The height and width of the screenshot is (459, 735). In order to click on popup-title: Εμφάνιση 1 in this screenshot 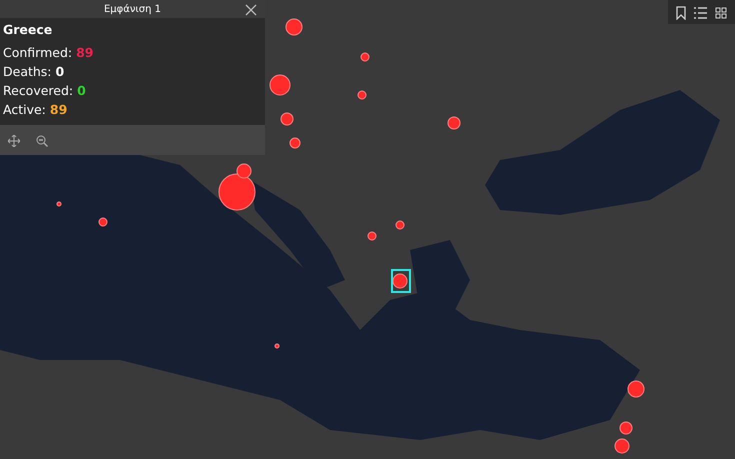, I will do `click(133, 9)`.